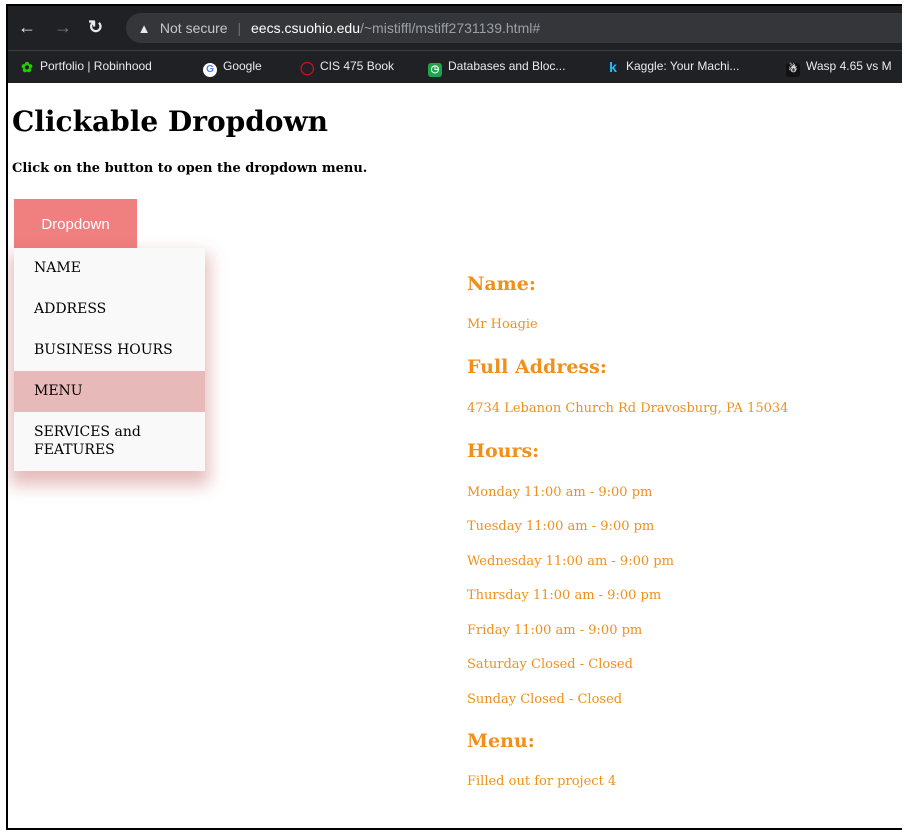 This screenshot has height=834, width=908. What do you see at coordinates (849, 66) in the screenshot?
I see `bookmark-label: Wasp 4.65 vs M` at bounding box center [849, 66].